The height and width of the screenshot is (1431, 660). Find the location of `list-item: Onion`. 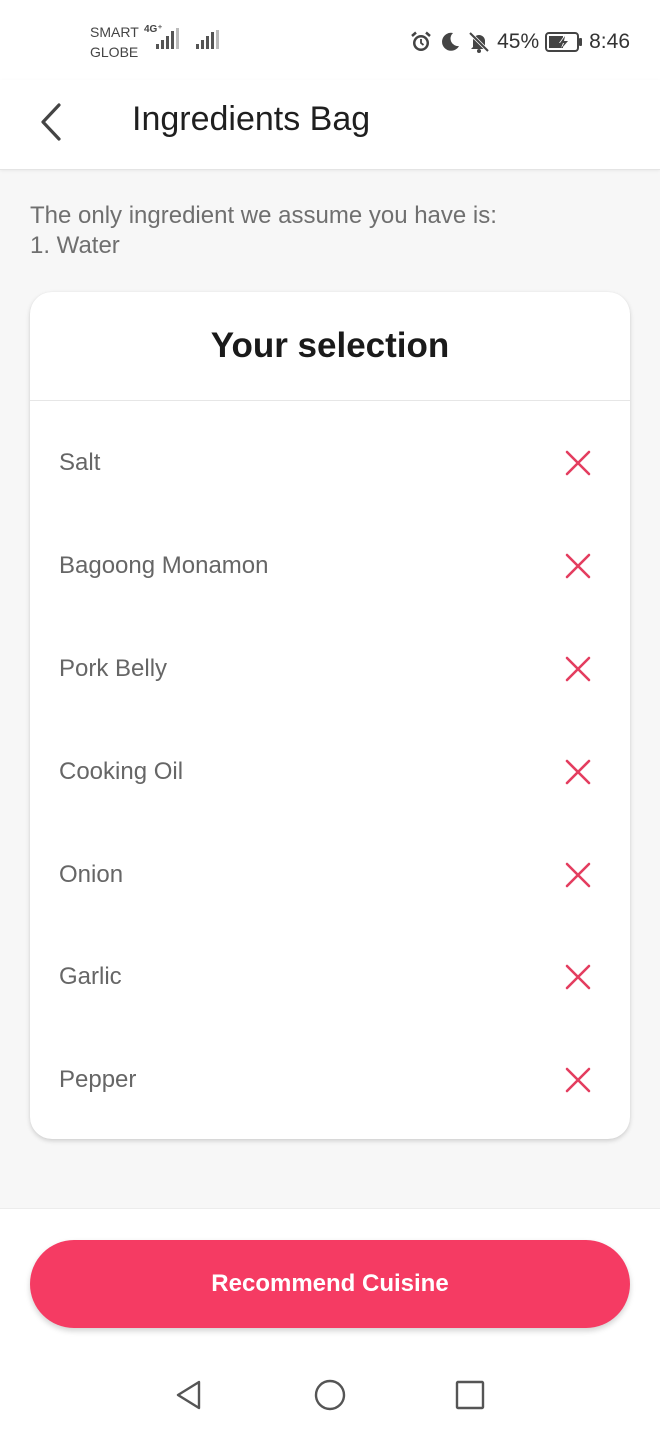

list-item: Onion is located at coordinates (330, 874).